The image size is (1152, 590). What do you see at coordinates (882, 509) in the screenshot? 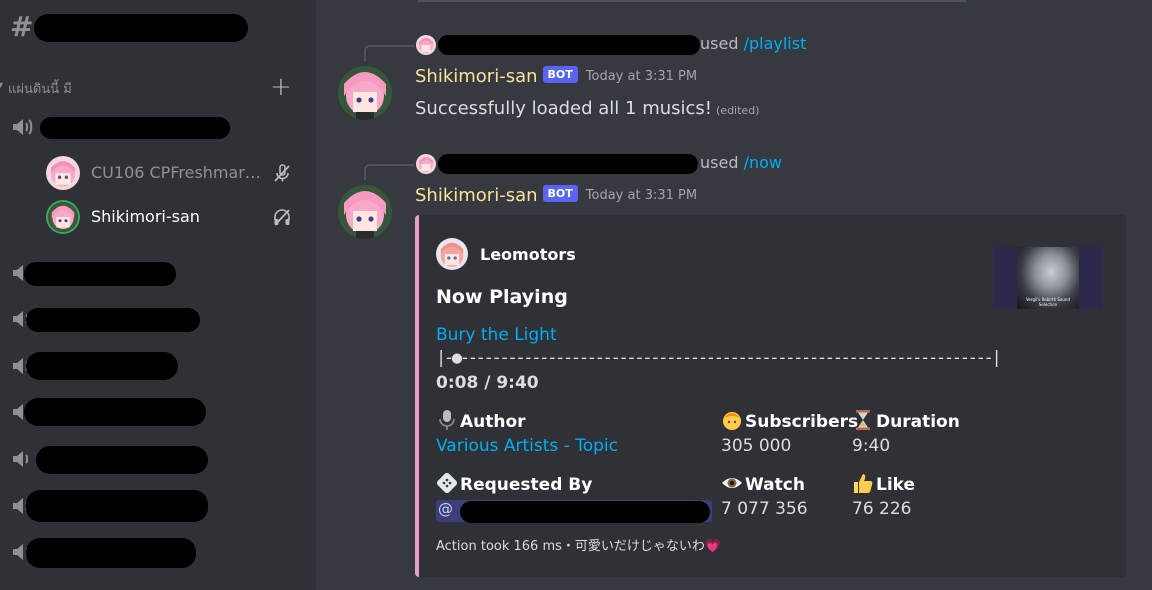
I see `field-like-value: 76 226` at bounding box center [882, 509].